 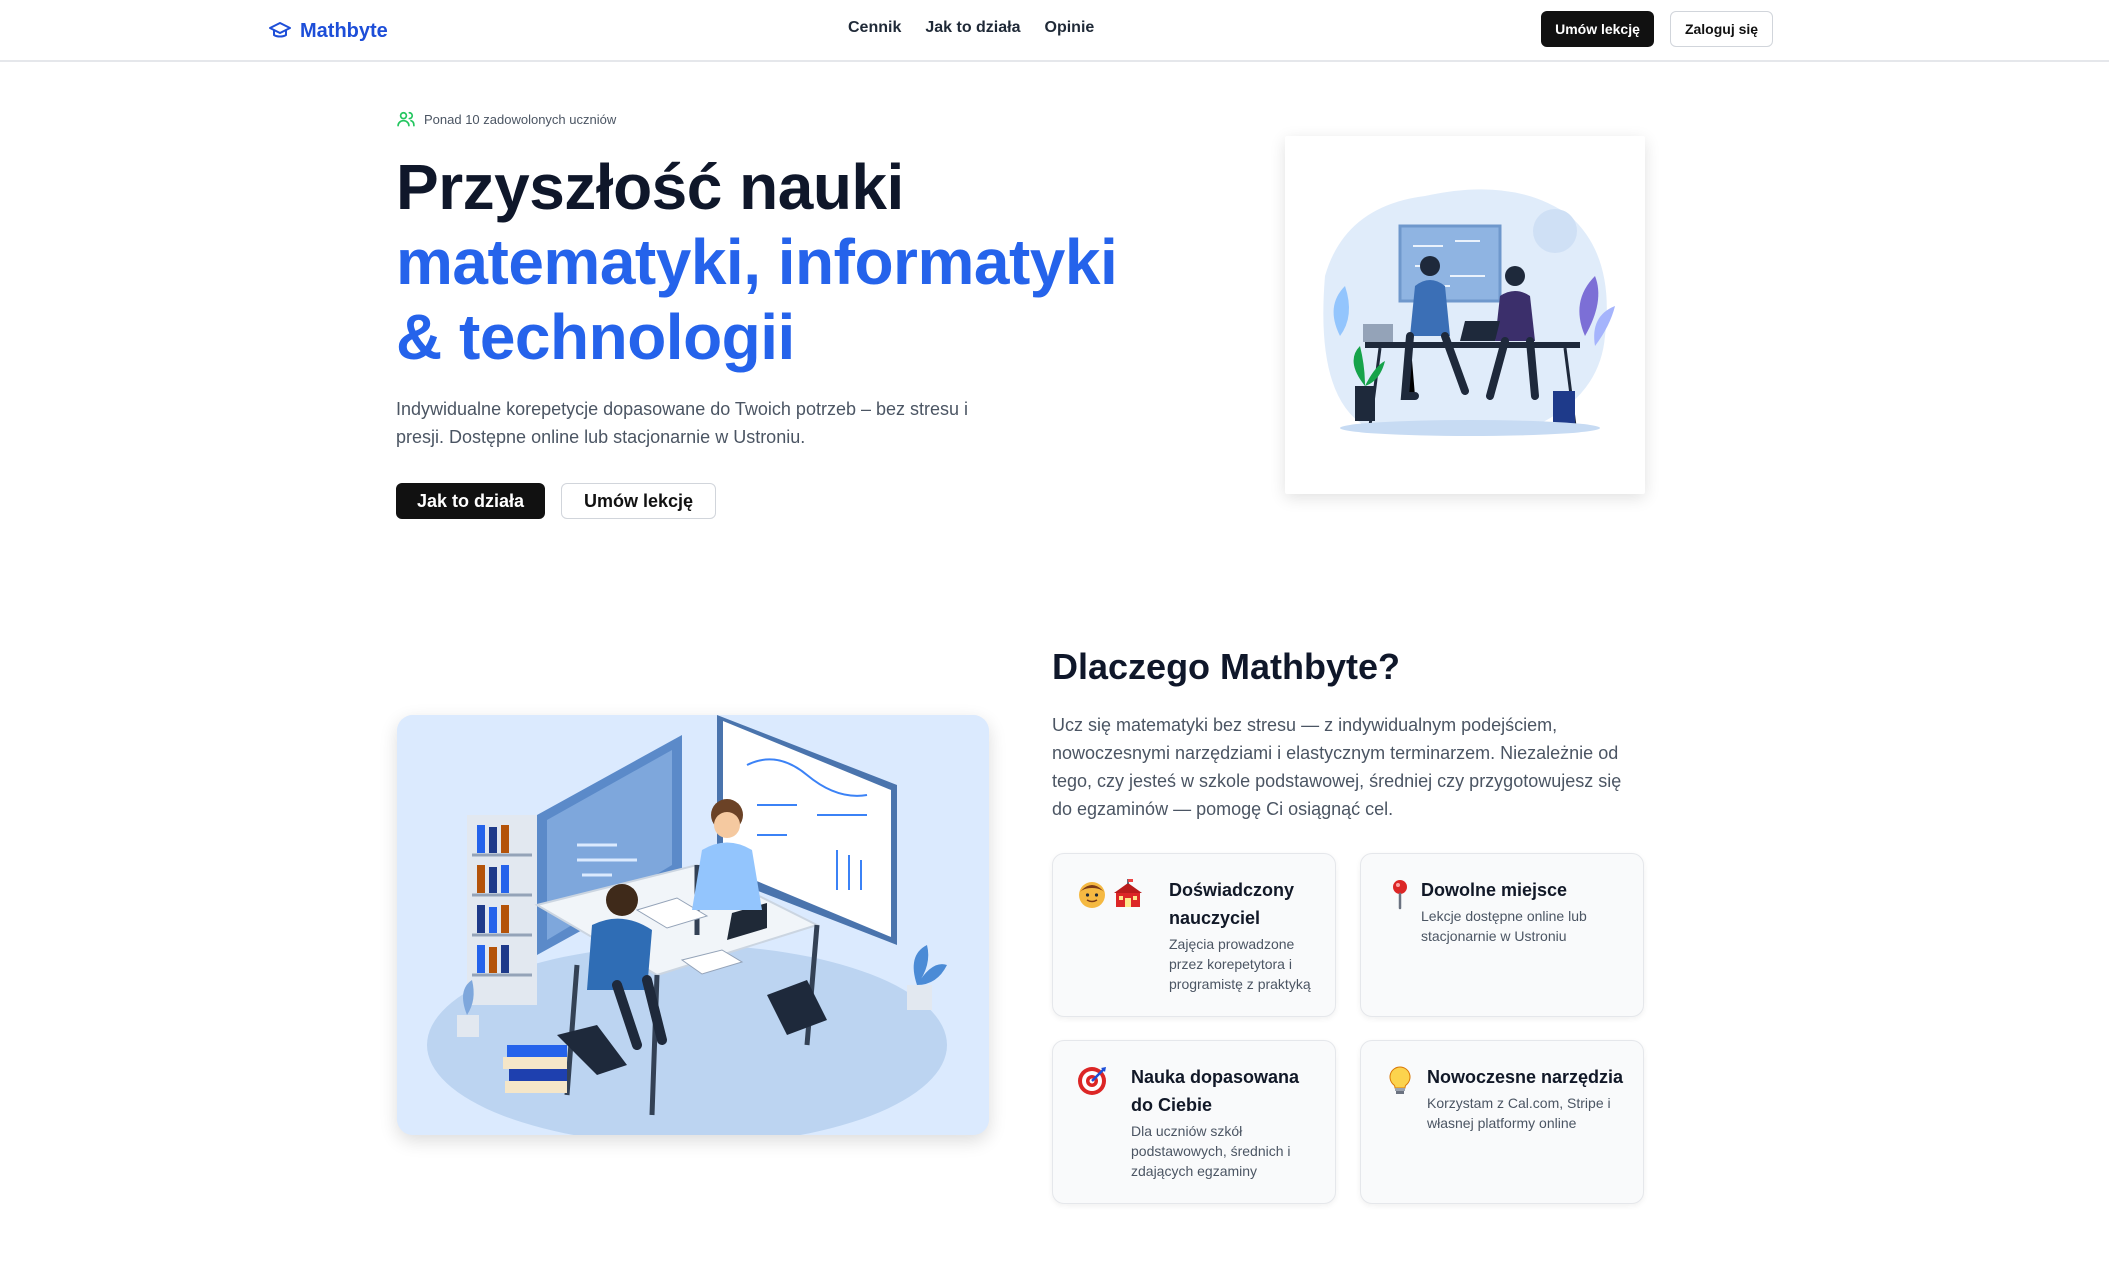 I want to click on brand-logo: Mathbyte, so click(x=328, y=31).